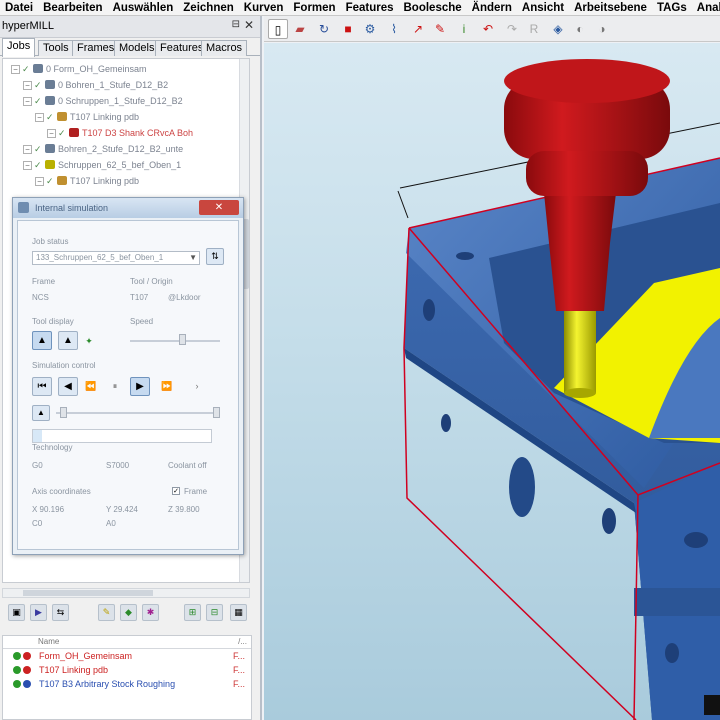  What do you see at coordinates (19, 47) in the screenshot?
I see `tab-jobs: Jobs` at bounding box center [19, 47].